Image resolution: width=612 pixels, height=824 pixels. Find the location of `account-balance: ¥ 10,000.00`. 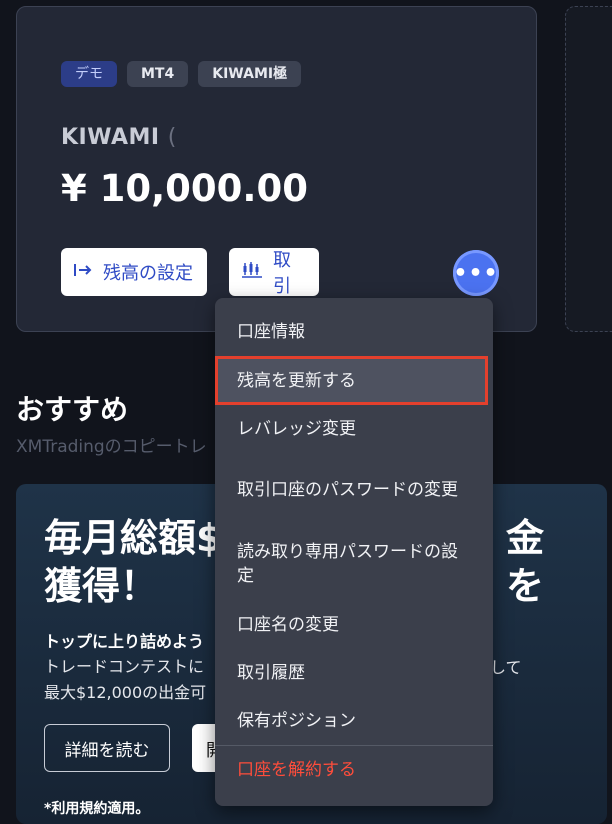

account-balance: ¥ 10,000.00 is located at coordinates (184, 188).